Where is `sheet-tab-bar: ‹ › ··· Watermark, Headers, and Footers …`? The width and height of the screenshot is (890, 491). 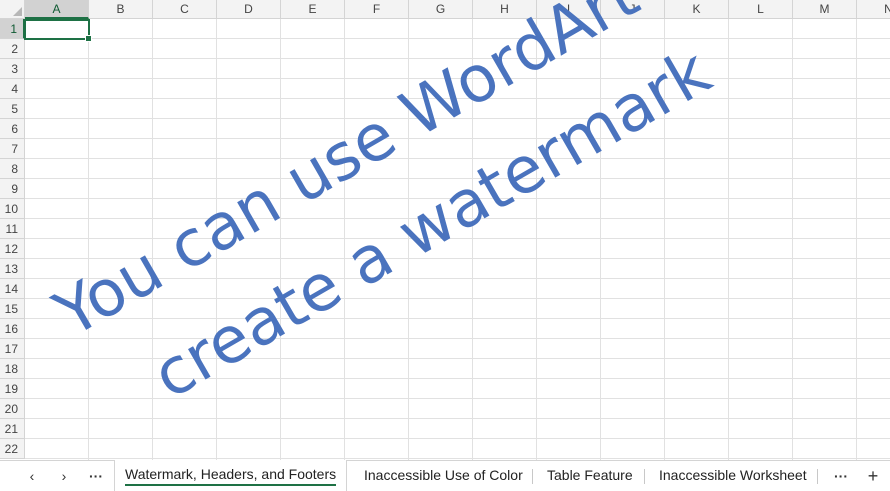
sheet-tab-bar: ‹ › ··· Watermark, Headers, and Footers … is located at coordinates (445, 475).